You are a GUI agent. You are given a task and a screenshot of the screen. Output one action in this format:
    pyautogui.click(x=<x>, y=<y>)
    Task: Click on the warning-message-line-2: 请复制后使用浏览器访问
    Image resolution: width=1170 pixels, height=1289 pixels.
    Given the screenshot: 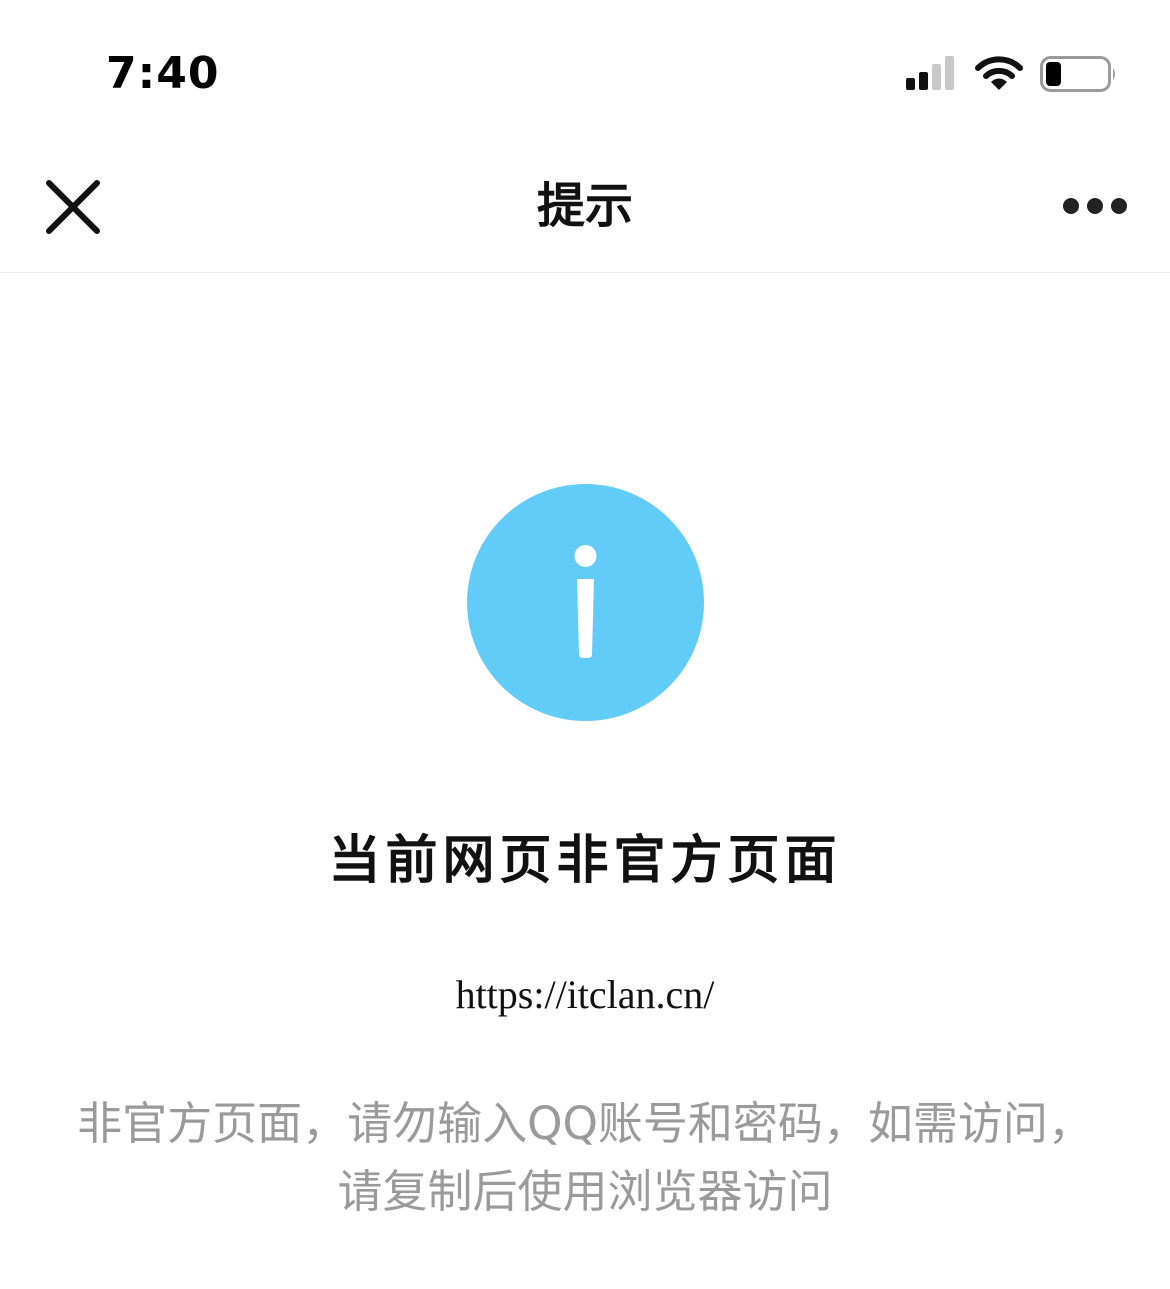 What is the action you would take?
    pyautogui.click(x=585, y=1191)
    